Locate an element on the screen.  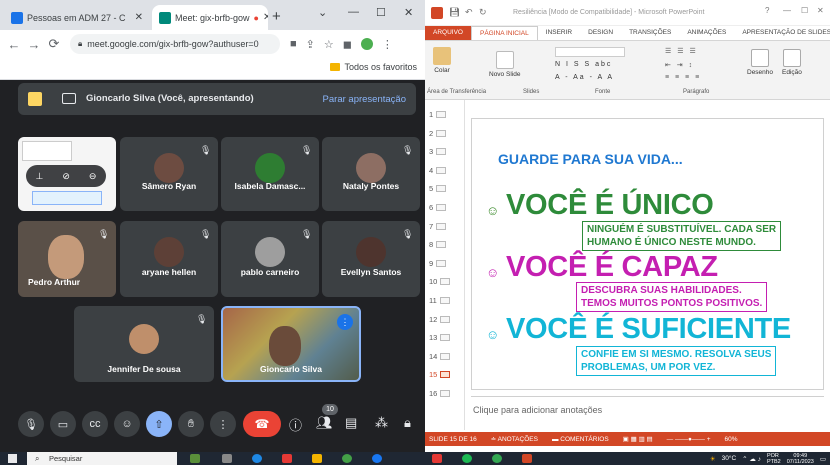
youtube-icon is located at coordinates (437, 458).